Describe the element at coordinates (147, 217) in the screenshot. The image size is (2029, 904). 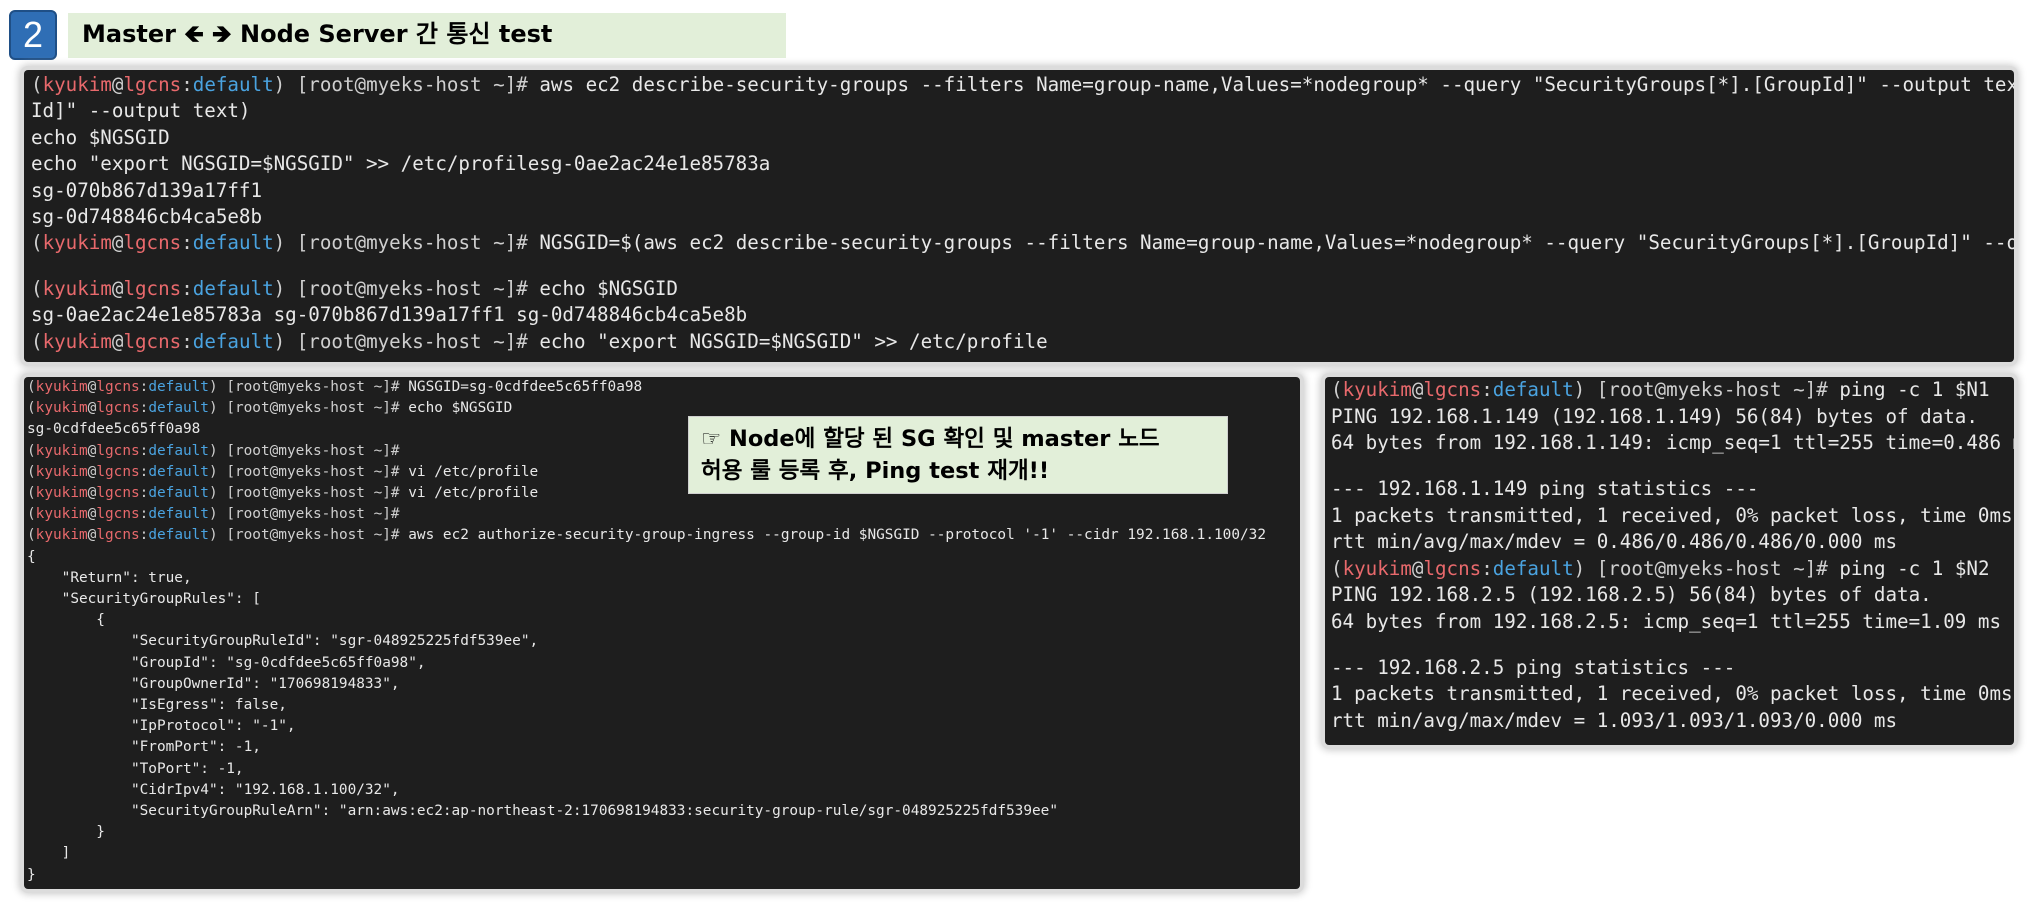
I see `terminal-output-line: sg-0d748846cb4ca5e8b` at that location.